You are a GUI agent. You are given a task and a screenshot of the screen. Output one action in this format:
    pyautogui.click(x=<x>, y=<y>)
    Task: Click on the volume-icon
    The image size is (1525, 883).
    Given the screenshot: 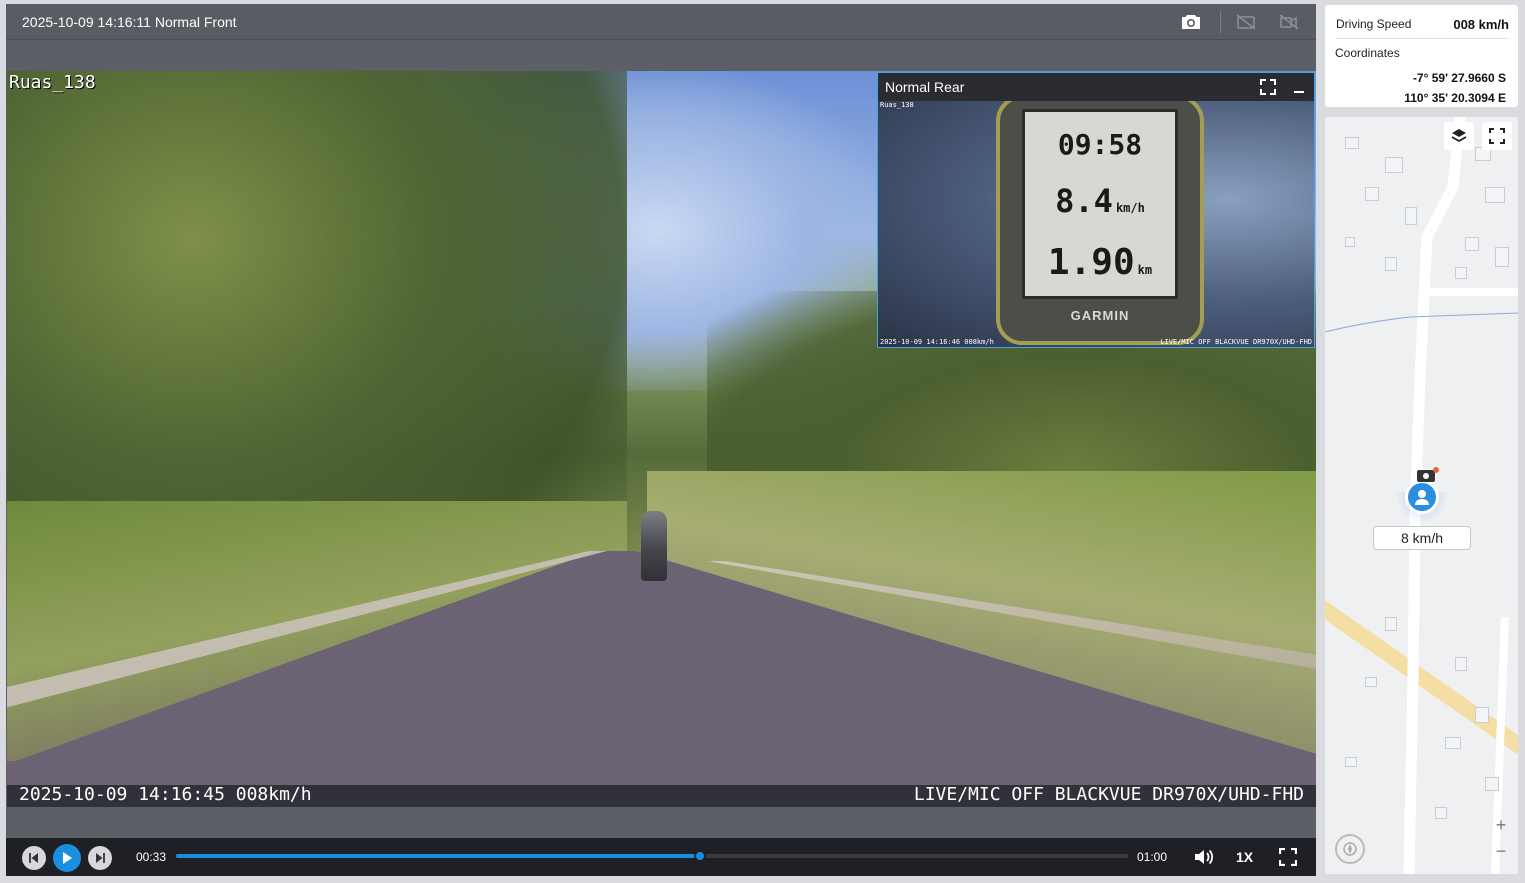 What is the action you would take?
    pyautogui.click(x=1204, y=857)
    